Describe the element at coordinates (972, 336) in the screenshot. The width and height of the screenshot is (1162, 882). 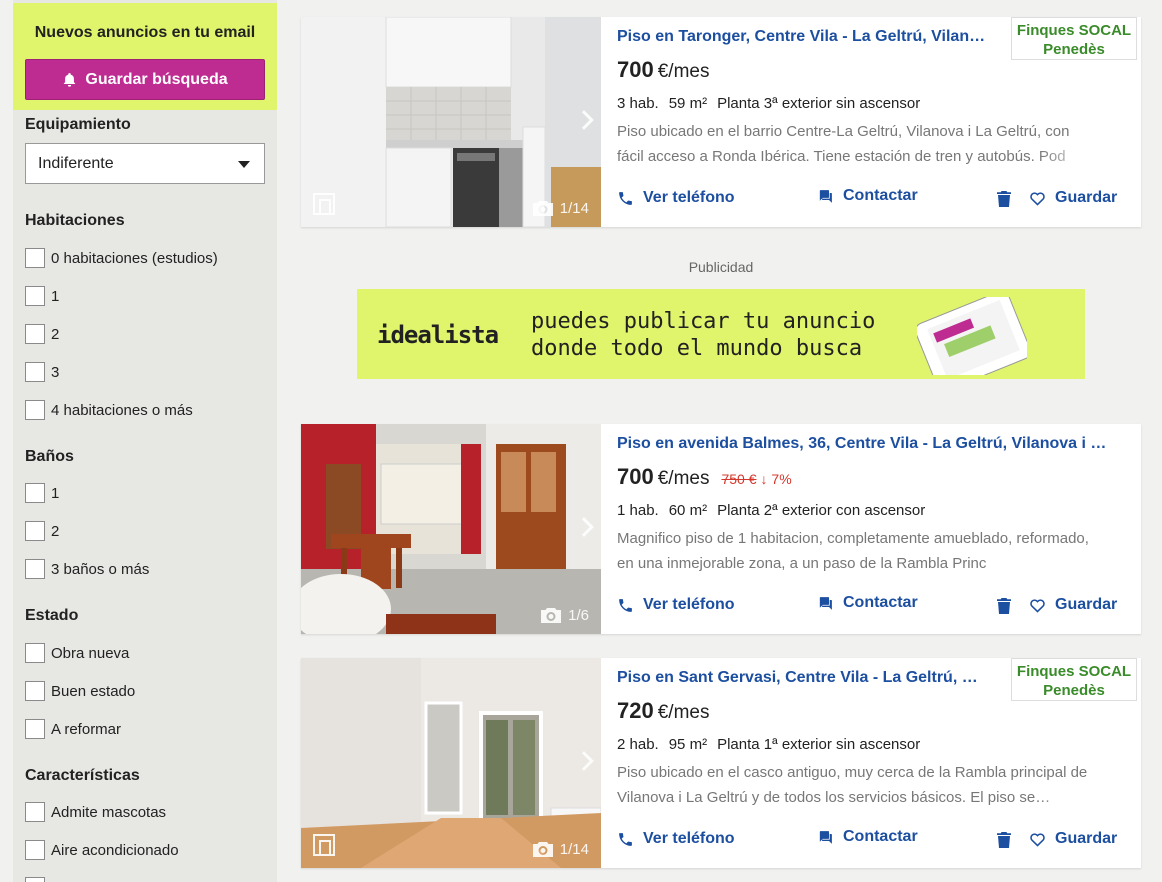
I see `phone-illustration` at that location.